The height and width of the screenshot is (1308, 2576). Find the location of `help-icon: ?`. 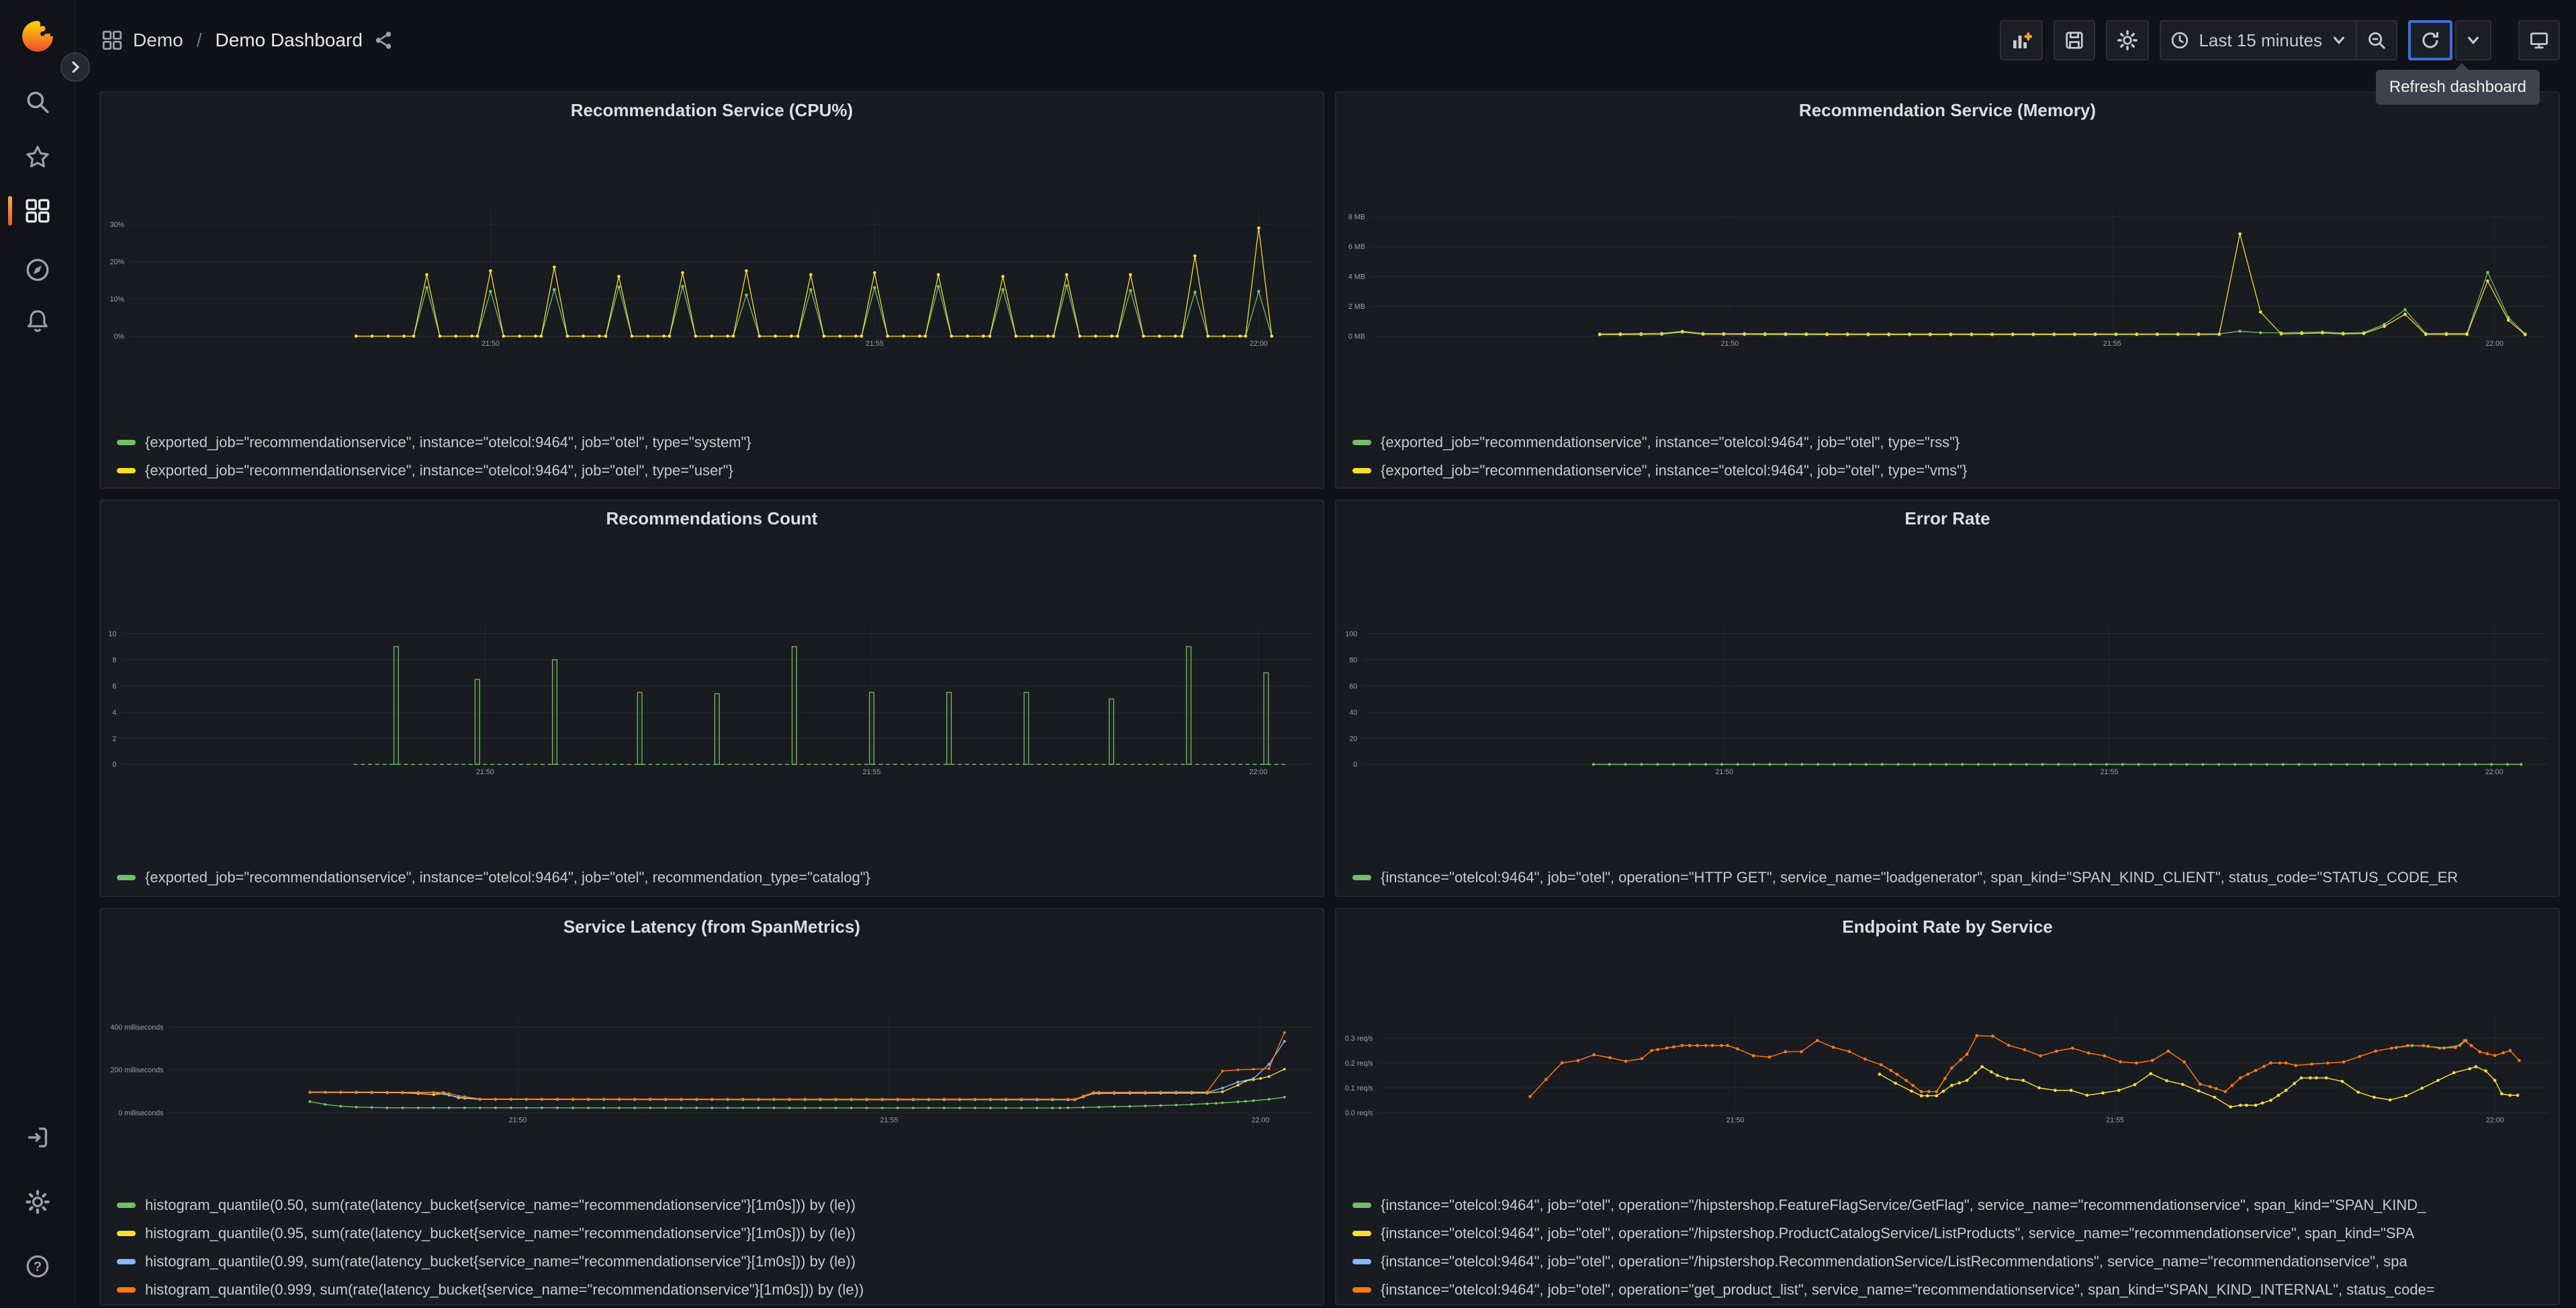

help-icon: ? is located at coordinates (37, 1267).